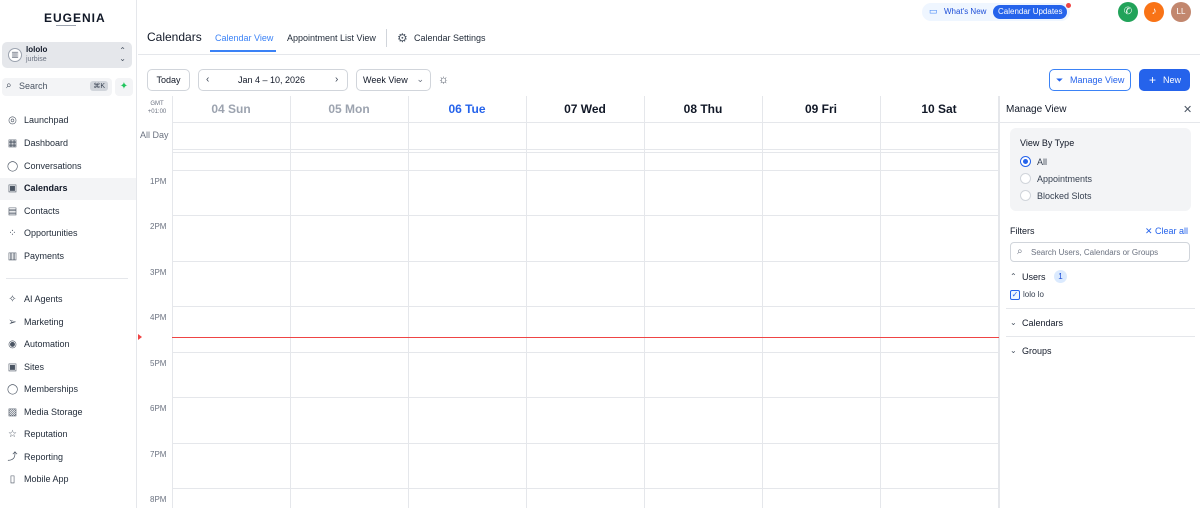  I want to click on day-header: 10 Sat, so click(939, 109).